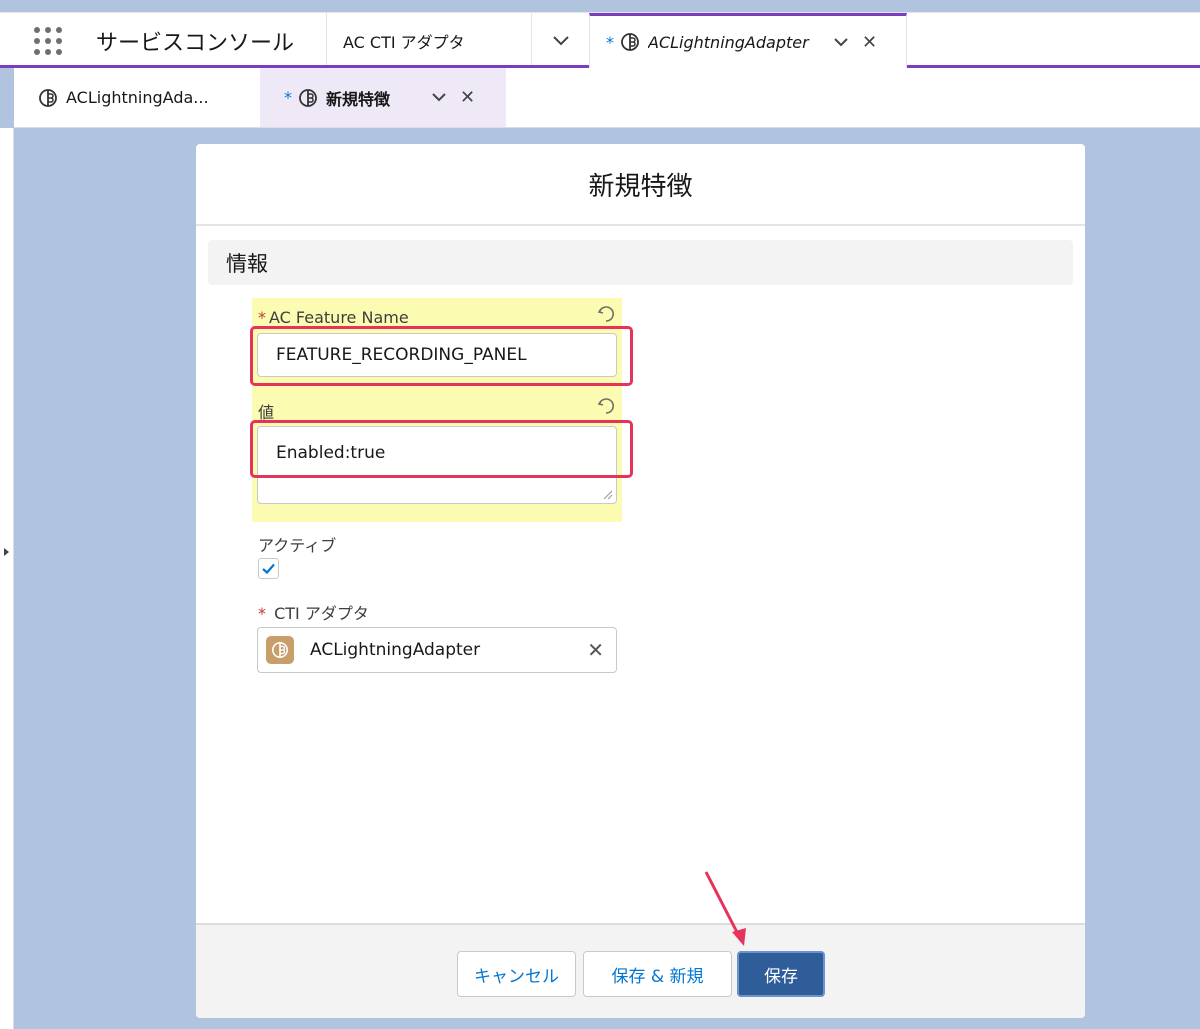  Describe the element at coordinates (333, 317) in the screenshot. I see `feature-name-label: * AC Feature Name` at that location.